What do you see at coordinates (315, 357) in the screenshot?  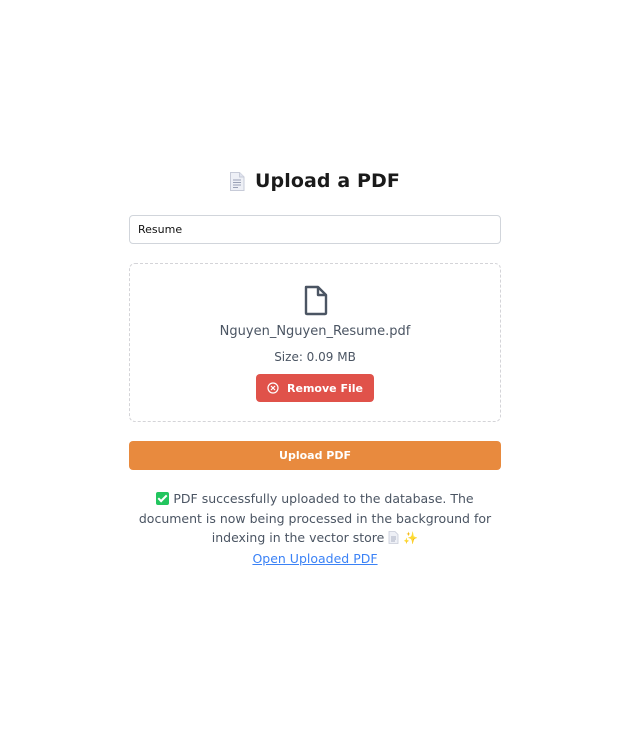 I see `selected-file-size: Size: 0.09 MB` at bounding box center [315, 357].